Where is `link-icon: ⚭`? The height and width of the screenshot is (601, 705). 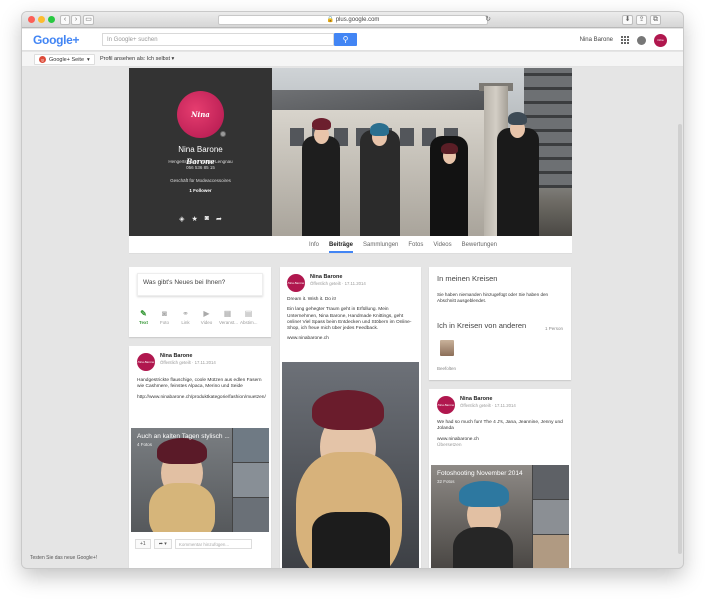 link-icon: ⚭ is located at coordinates (185, 313).